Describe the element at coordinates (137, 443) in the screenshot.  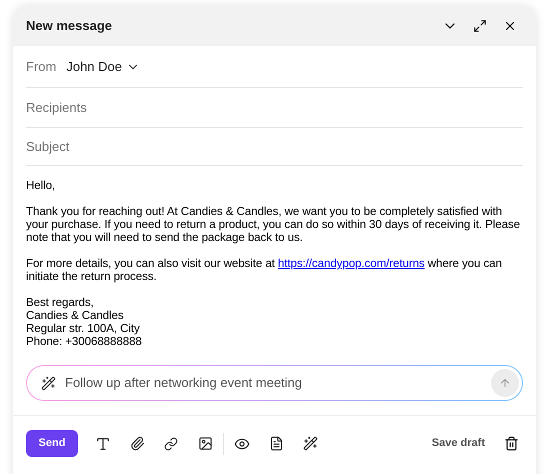
I see `paperclip-icon` at that location.